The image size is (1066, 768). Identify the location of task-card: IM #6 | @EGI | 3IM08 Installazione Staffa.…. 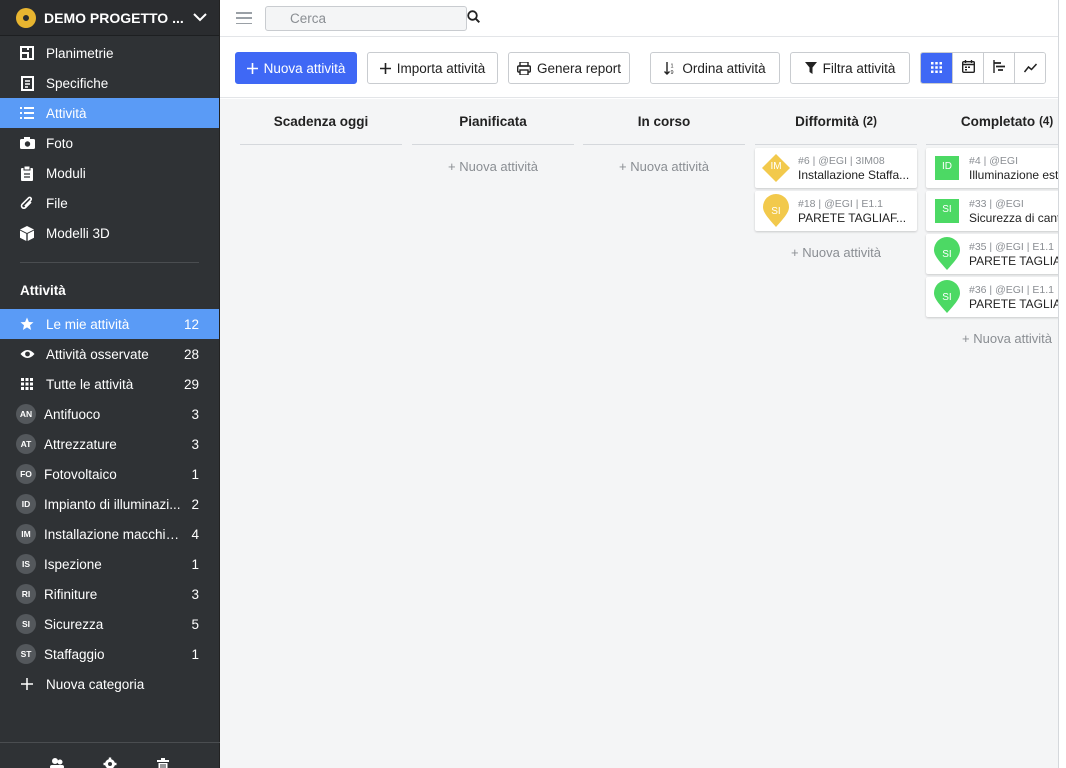
(836, 168).